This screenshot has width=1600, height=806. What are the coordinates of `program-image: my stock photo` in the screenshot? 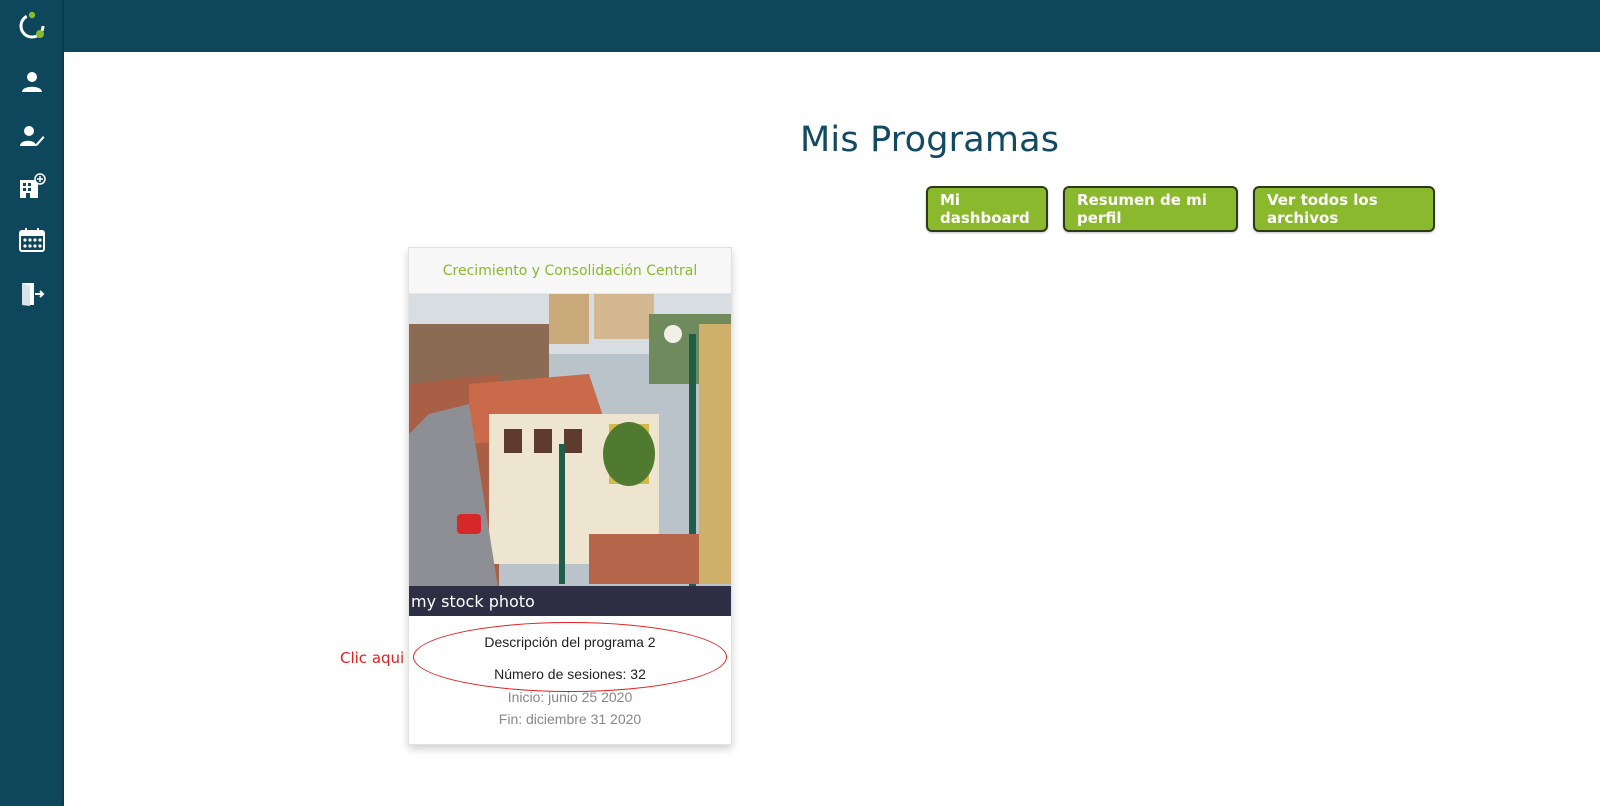 It's located at (570, 455).